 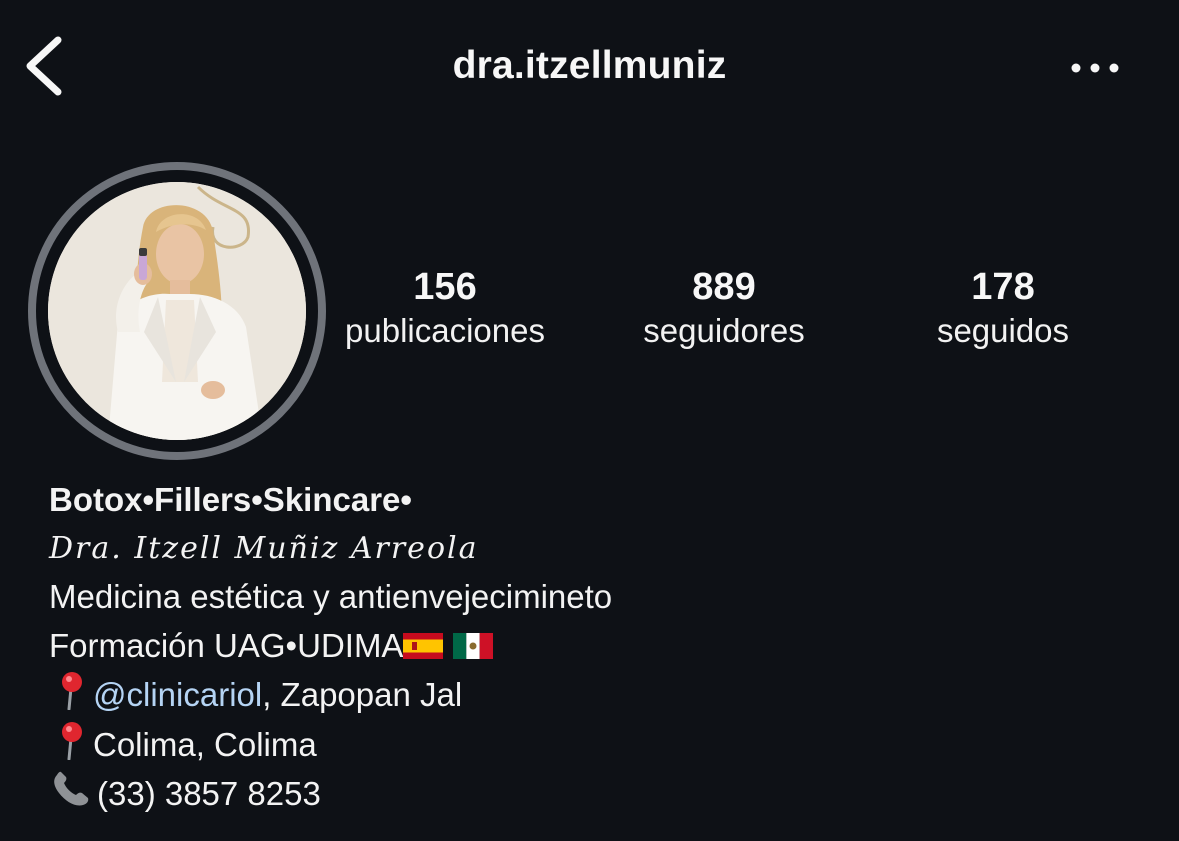 I want to click on more-options-button, so click(x=1095, y=68).